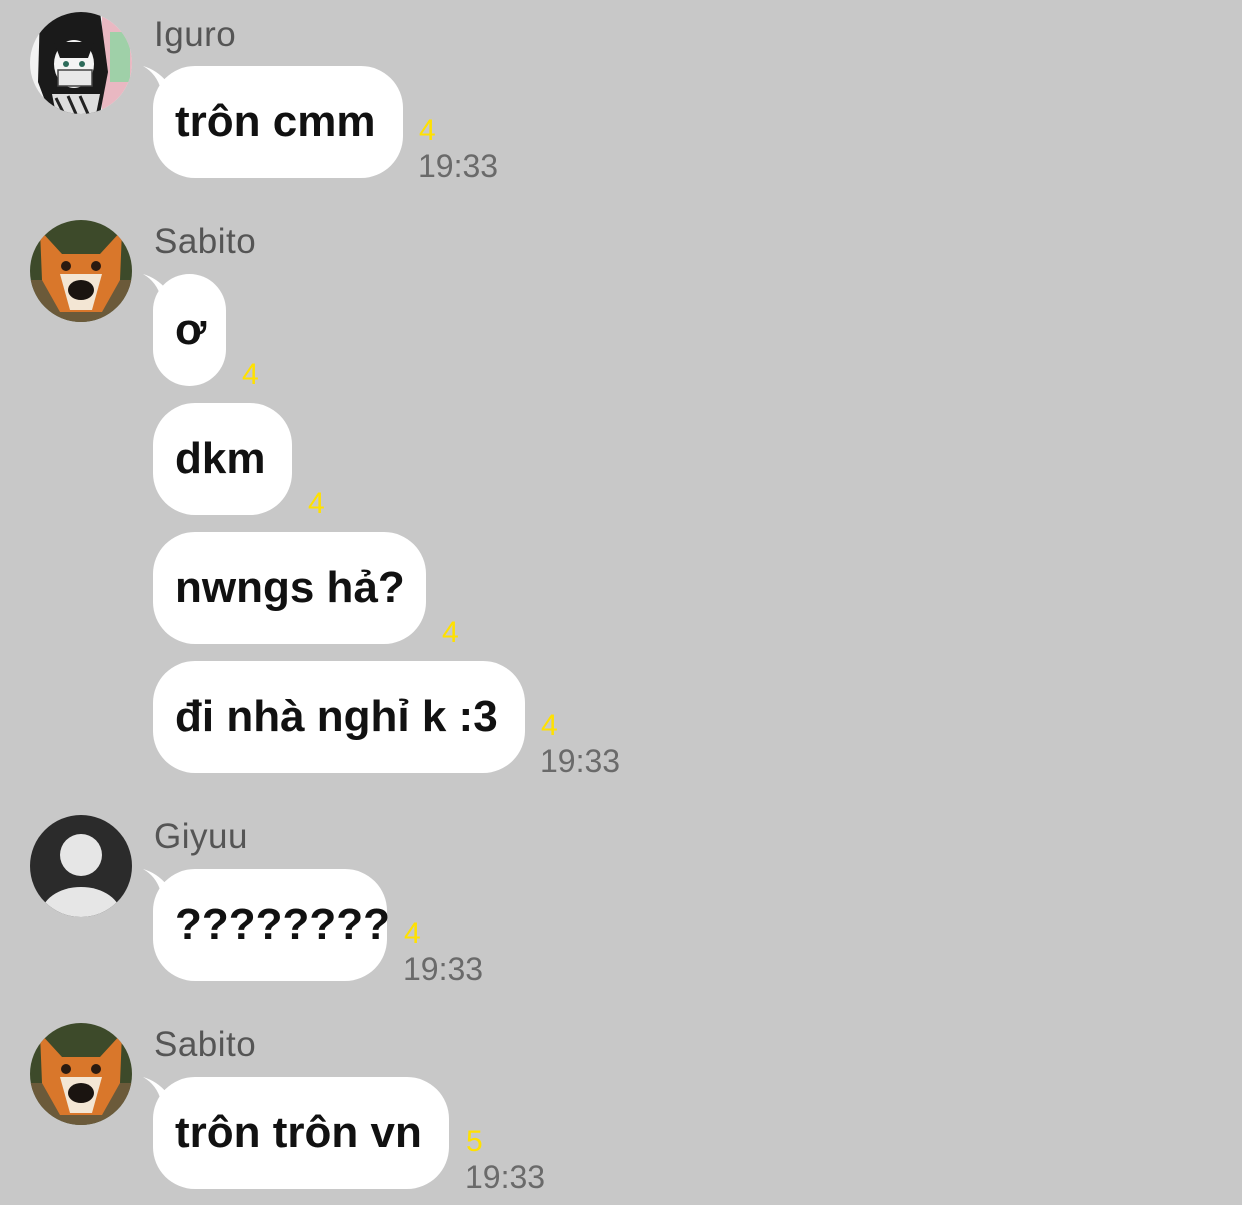  What do you see at coordinates (278, 122) in the screenshot?
I see `message-bubble: trôn cmm` at bounding box center [278, 122].